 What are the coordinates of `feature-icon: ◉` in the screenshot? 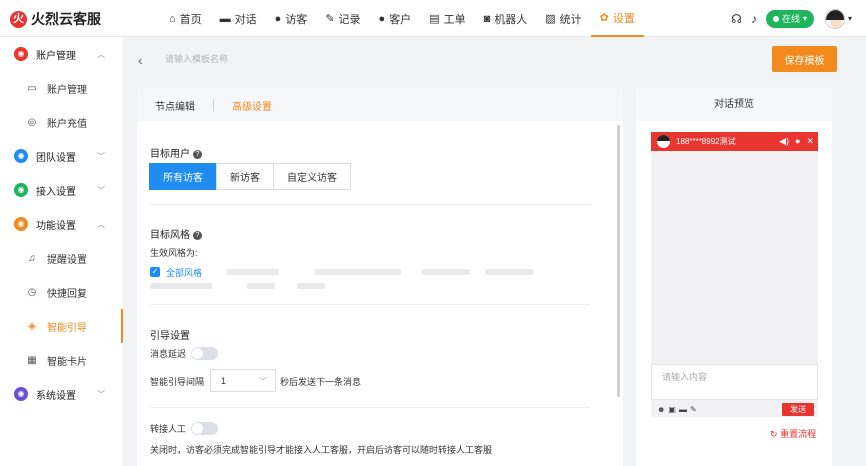 It's located at (21, 224).